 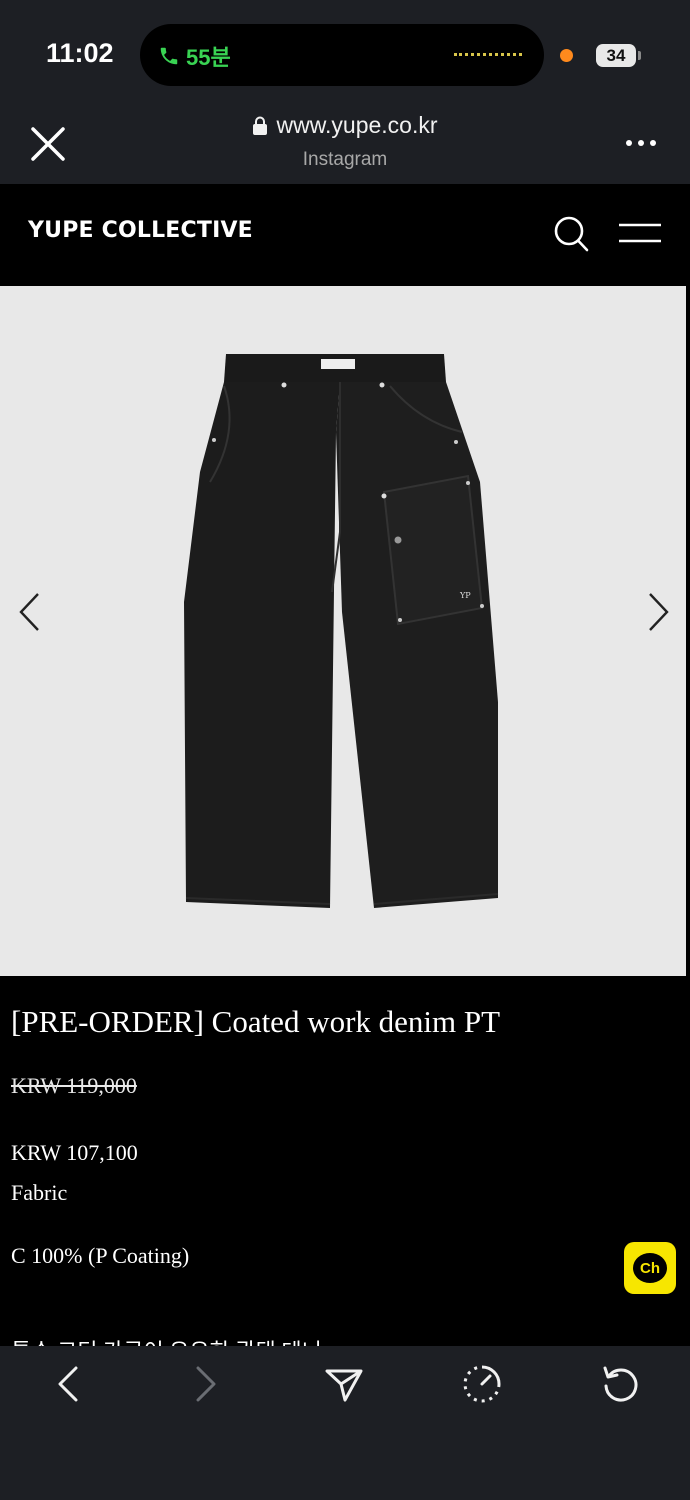 What do you see at coordinates (74, 1085) in the screenshot?
I see `original-price: KRW 119,000` at bounding box center [74, 1085].